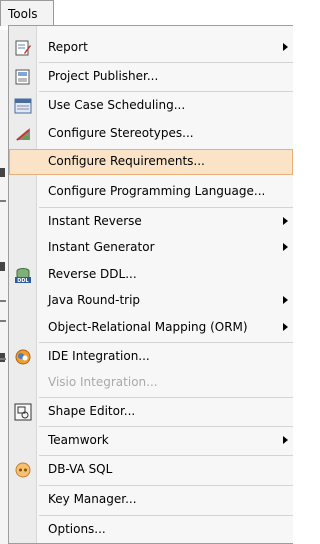  What do you see at coordinates (23, 470) in the screenshot?
I see `db-va-sql-icon` at bounding box center [23, 470].